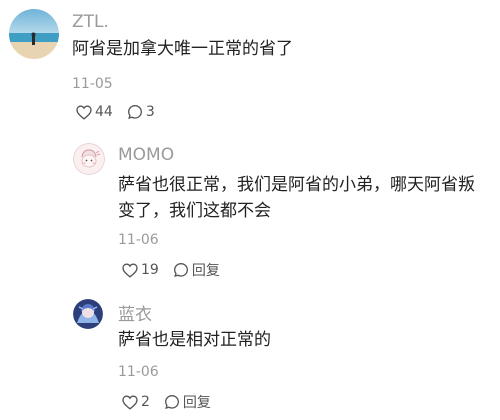 The height and width of the screenshot is (420, 500). Describe the element at coordinates (135, 312) in the screenshot. I see `username: 蓝衣` at that location.